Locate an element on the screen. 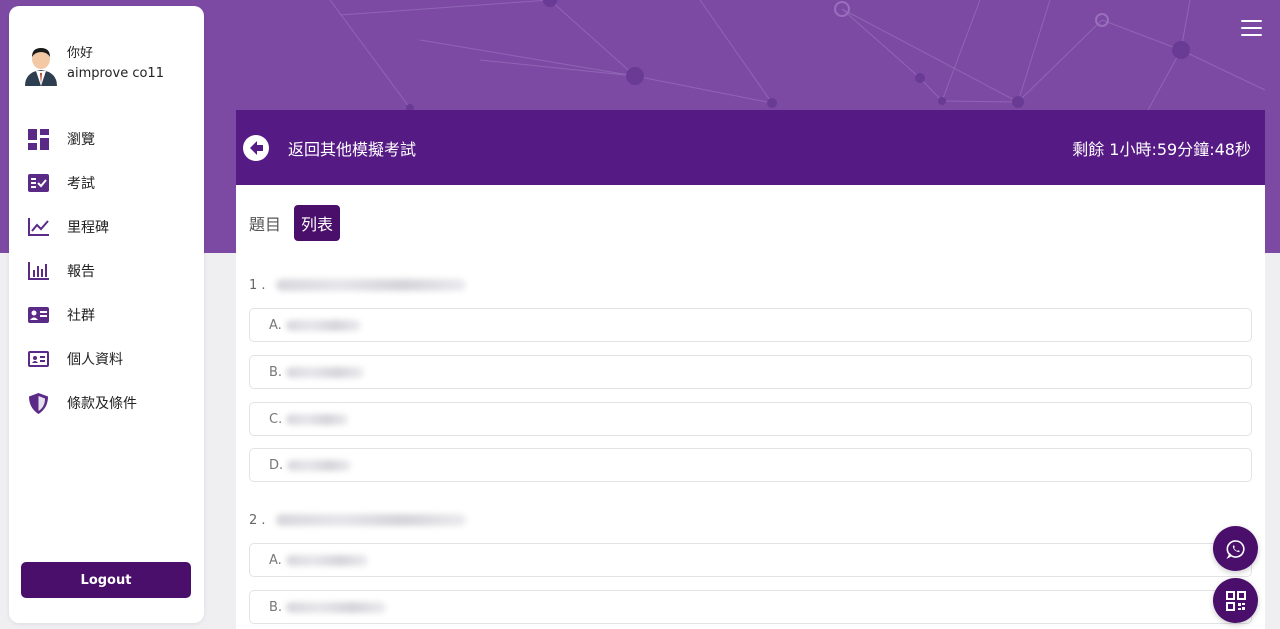  sidebar-item-browse: 瀏覽 is located at coordinates (111, 139).